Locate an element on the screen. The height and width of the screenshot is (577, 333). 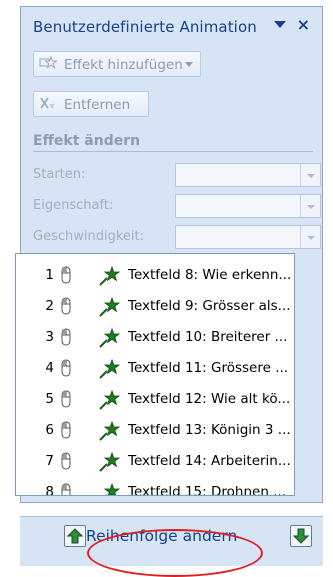
animation-order-number: 1 is located at coordinates (49, 275).